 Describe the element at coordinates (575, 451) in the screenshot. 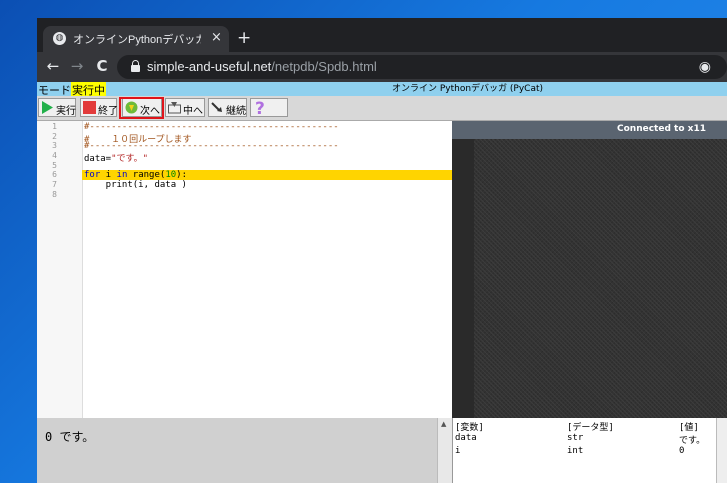

I see `cell: int` at that location.